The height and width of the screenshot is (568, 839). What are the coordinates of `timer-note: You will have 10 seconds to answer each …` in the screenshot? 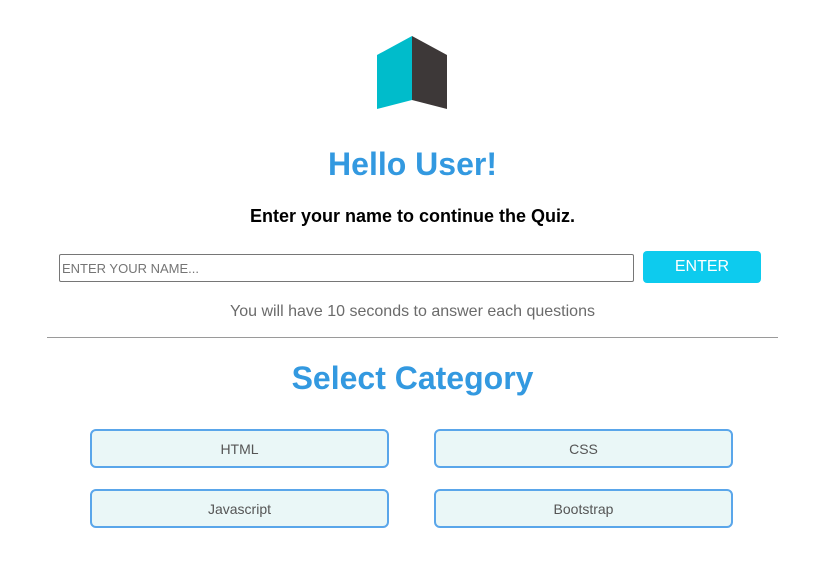 It's located at (412, 311).